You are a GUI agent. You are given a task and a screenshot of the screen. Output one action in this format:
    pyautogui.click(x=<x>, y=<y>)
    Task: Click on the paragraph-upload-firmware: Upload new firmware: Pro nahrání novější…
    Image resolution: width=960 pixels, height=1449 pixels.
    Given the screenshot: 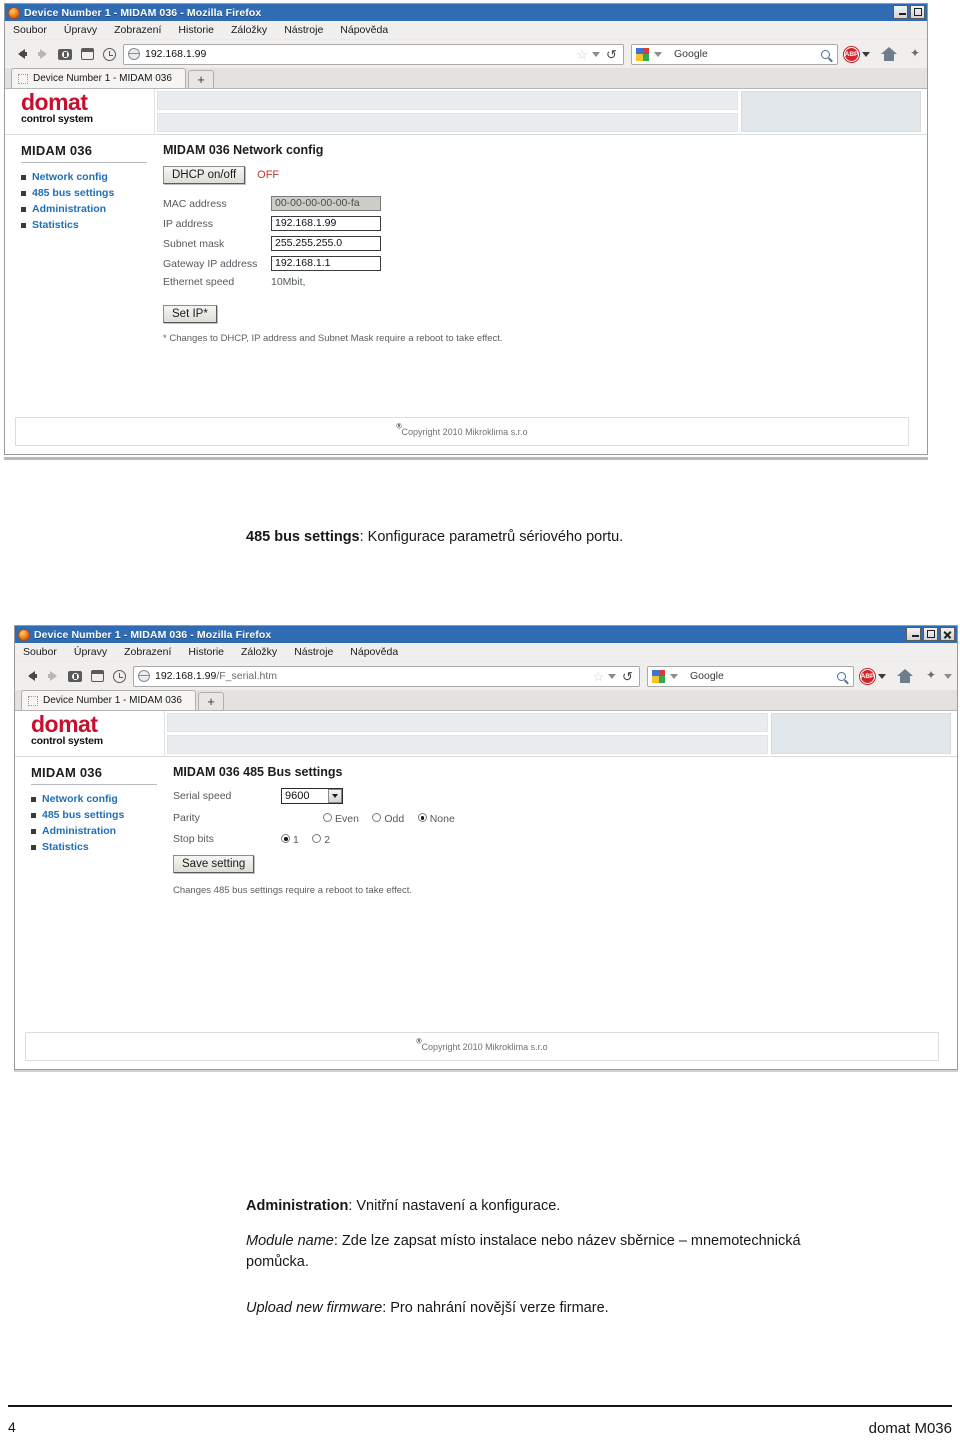 What is the action you would take?
    pyautogui.click(x=566, y=1308)
    